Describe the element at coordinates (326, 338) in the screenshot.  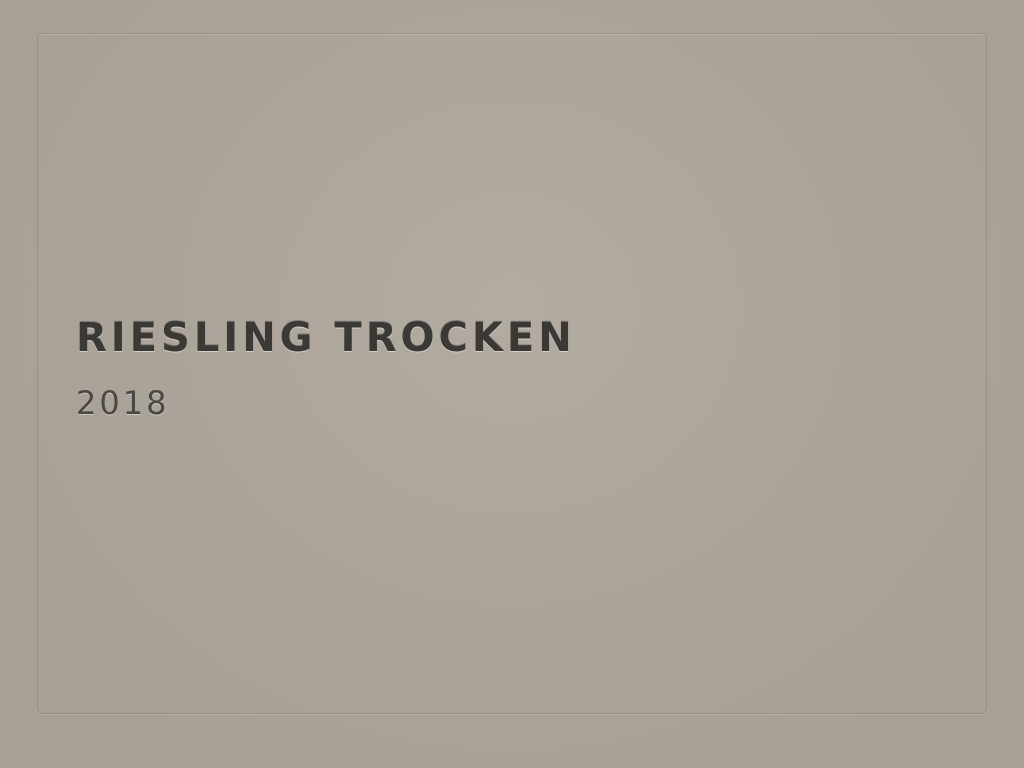
I see `slide-title: RIESLING TROCKEN` at that location.